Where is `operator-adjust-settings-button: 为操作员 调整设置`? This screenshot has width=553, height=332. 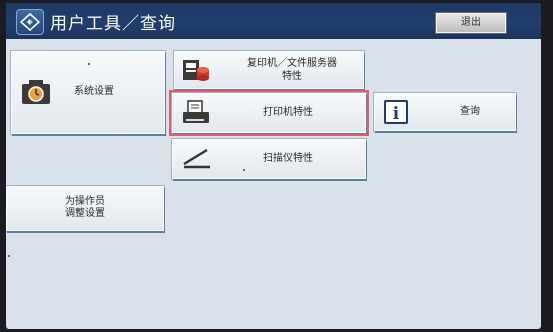 operator-adjust-settings-button: 为操作员 调整设置 is located at coordinates (85, 208).